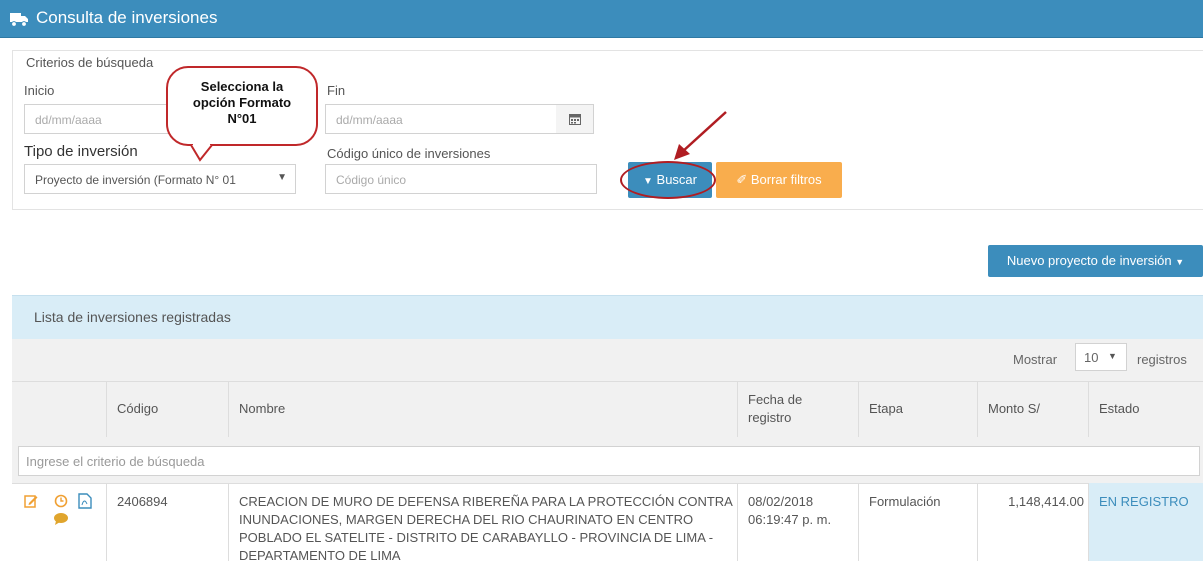  What do you see at coordinates (797, 522) in the screenshot?
I see `cell-fecha: 08/02/2018 06:19:47 p. m.` at bounding box center [797, 522].